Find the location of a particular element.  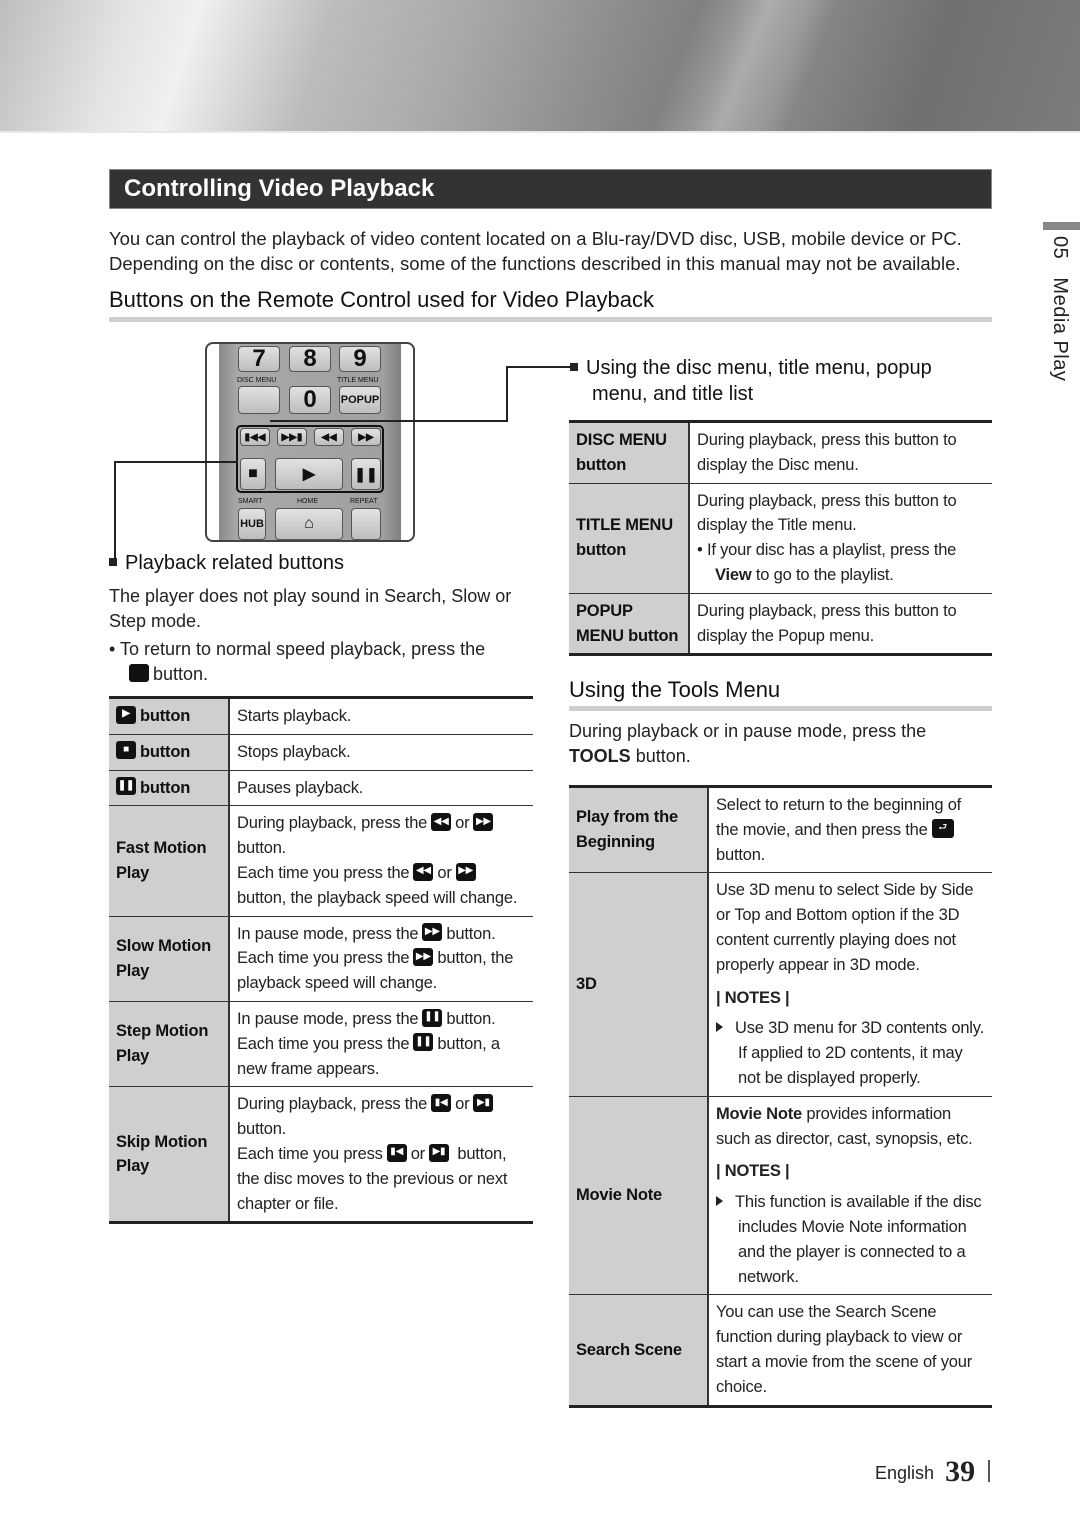

repeat-key is located at coordinates (366, 524).